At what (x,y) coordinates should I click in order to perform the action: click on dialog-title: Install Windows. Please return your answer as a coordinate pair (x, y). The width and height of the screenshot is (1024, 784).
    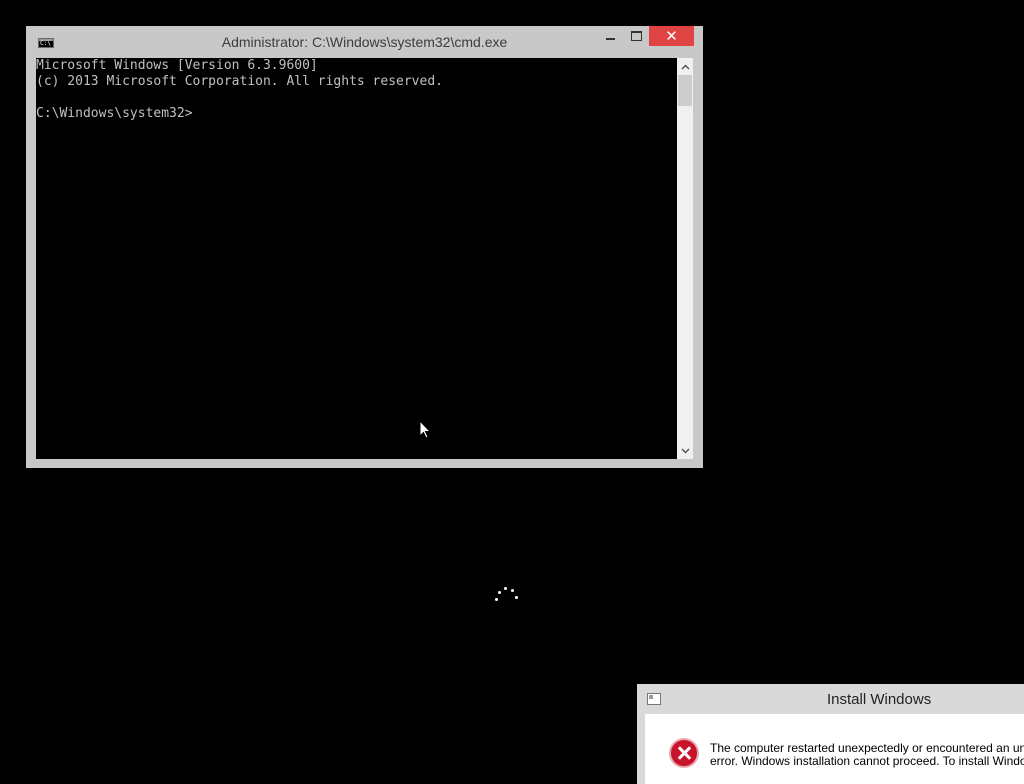
    Looking at the image, I should click on (879, 699).